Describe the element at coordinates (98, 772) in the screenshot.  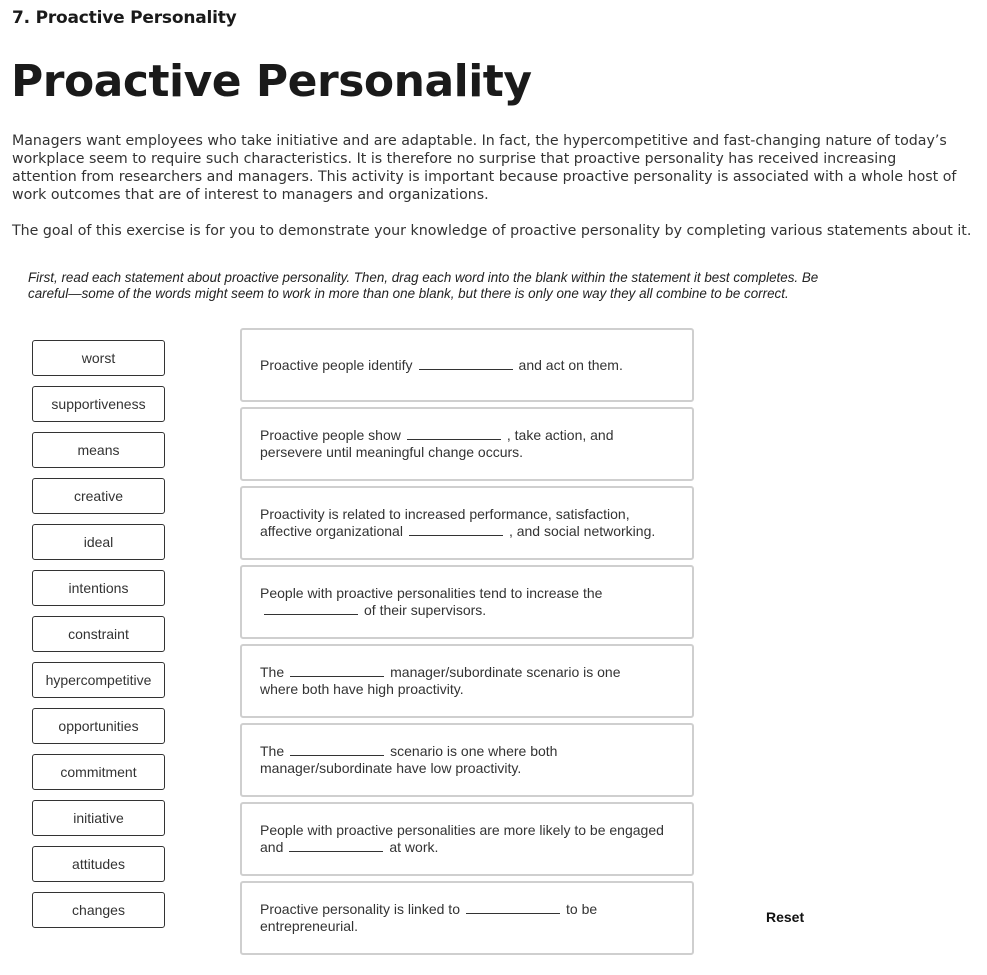
I see `word-chip: commitment` at that location.